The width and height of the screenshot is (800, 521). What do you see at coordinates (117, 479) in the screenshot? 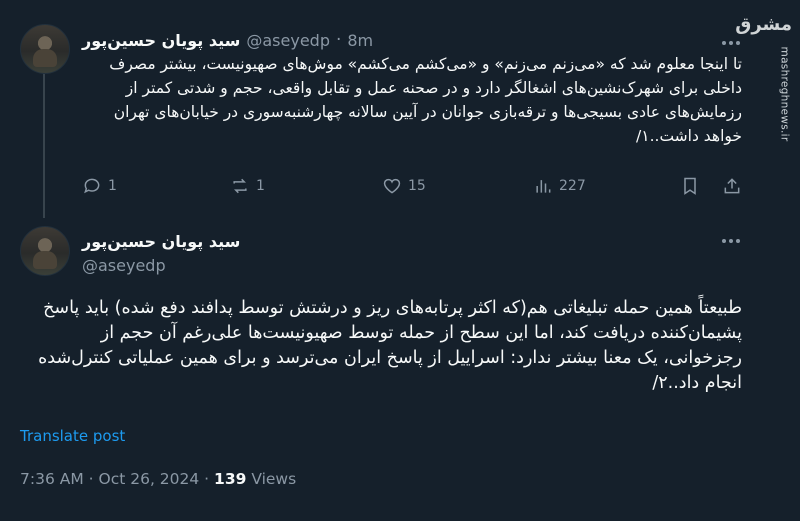
I see `timestamp: 7:36 AM · Oct 26, 2024 ·` at bounding box center [117, 479].